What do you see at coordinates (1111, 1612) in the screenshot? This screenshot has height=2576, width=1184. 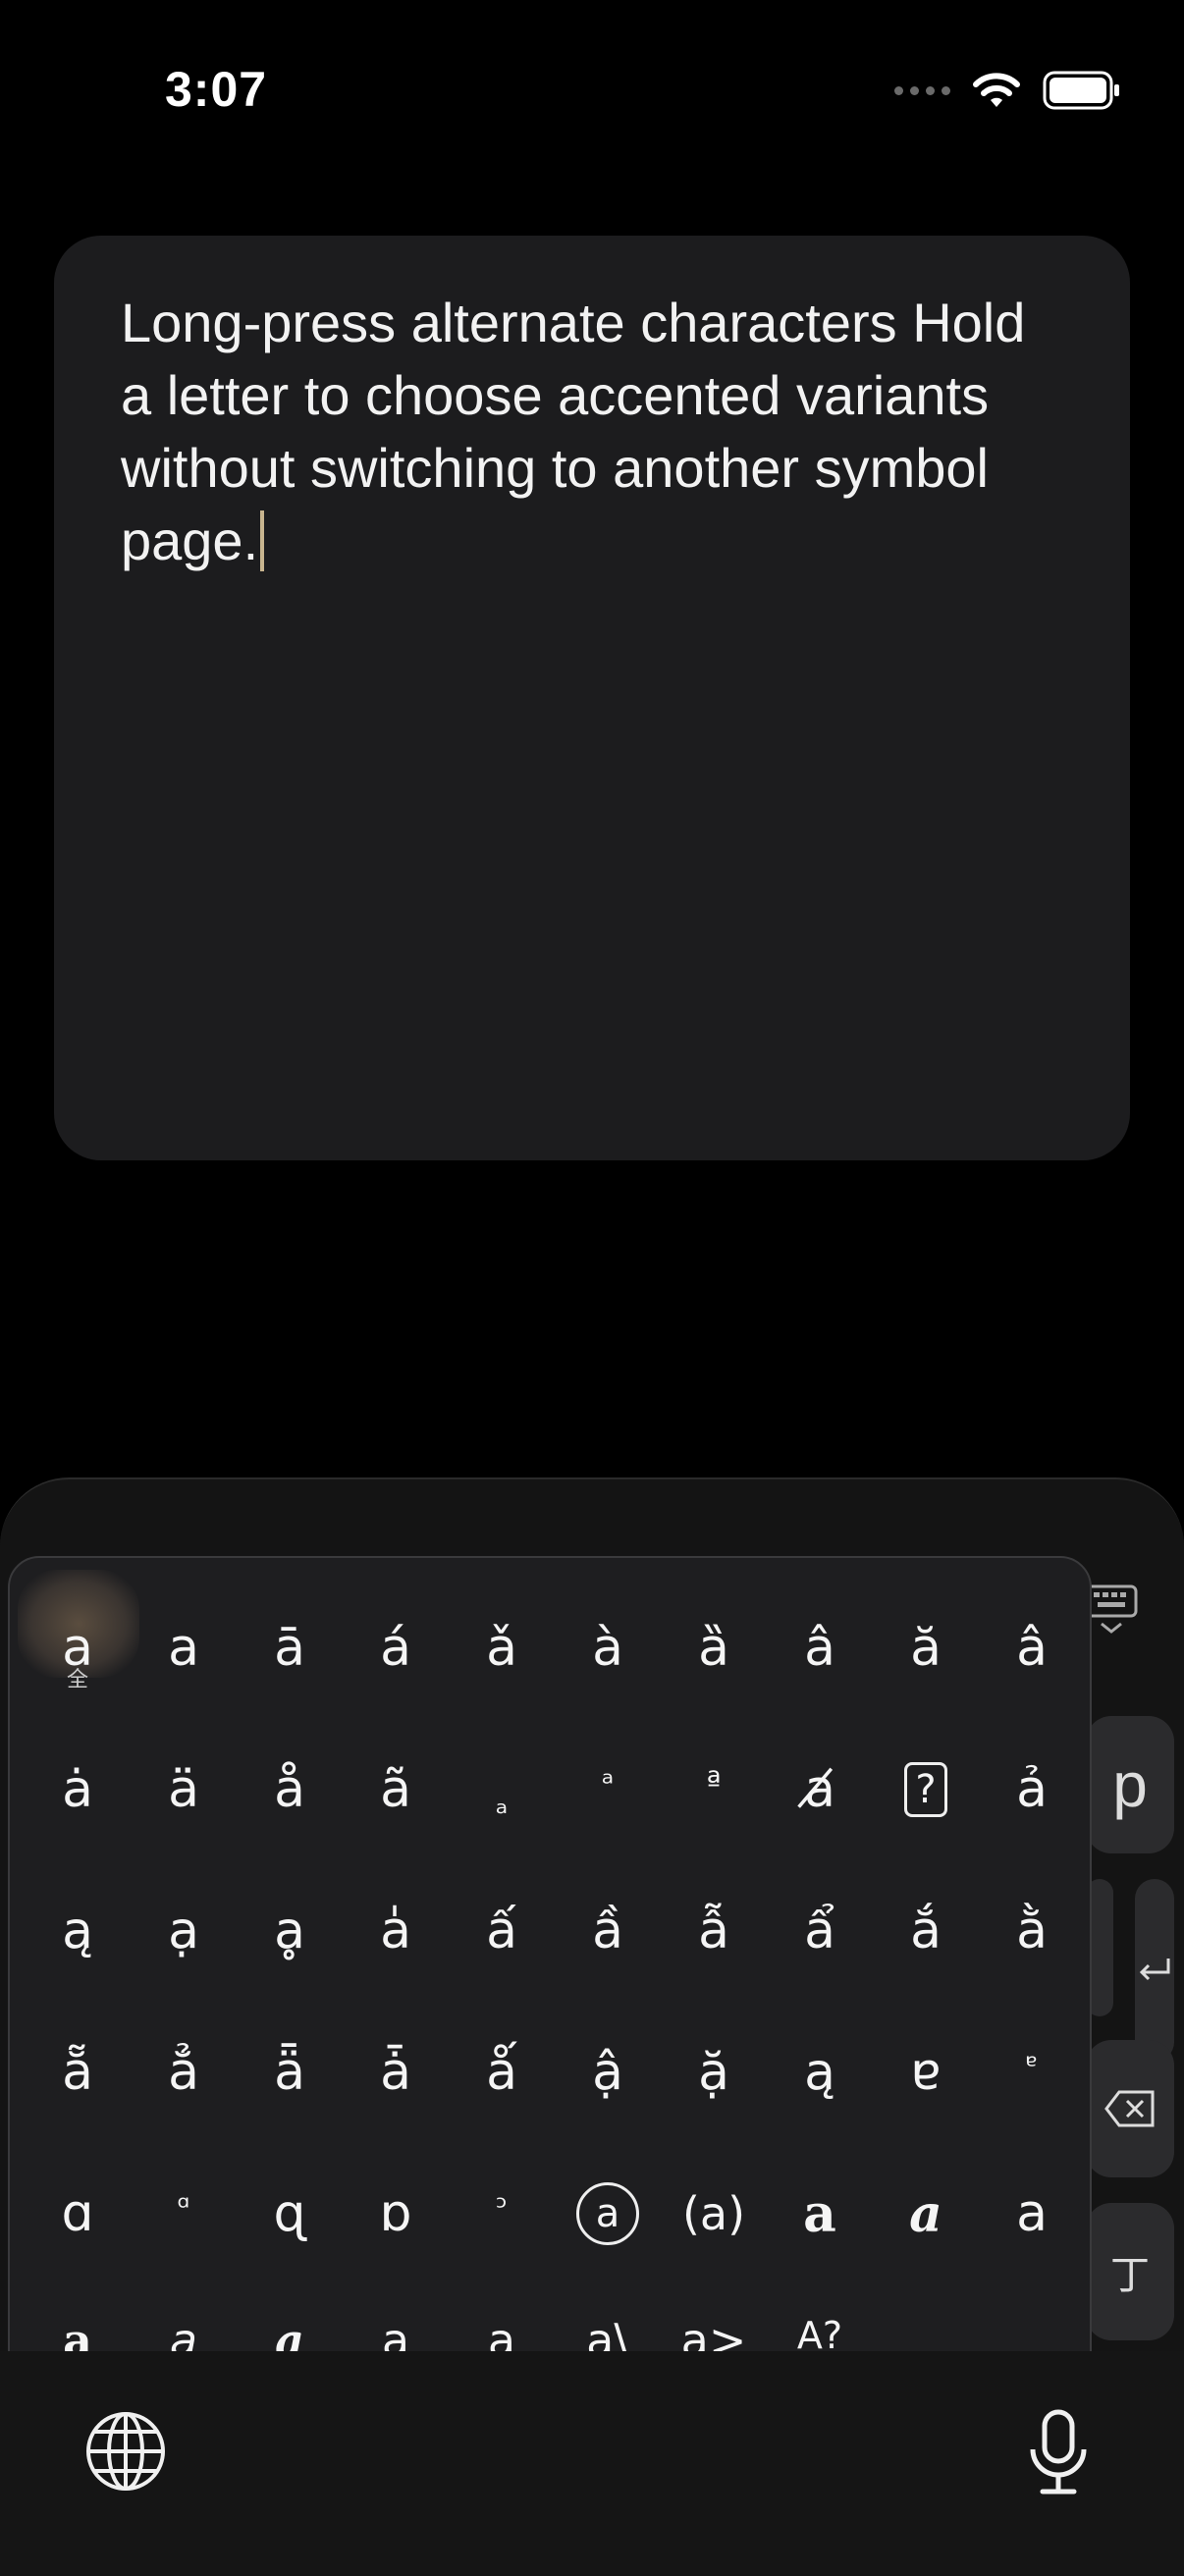 I see `keyboard-dismiss-icon` at bounding box center [1111, 1612].